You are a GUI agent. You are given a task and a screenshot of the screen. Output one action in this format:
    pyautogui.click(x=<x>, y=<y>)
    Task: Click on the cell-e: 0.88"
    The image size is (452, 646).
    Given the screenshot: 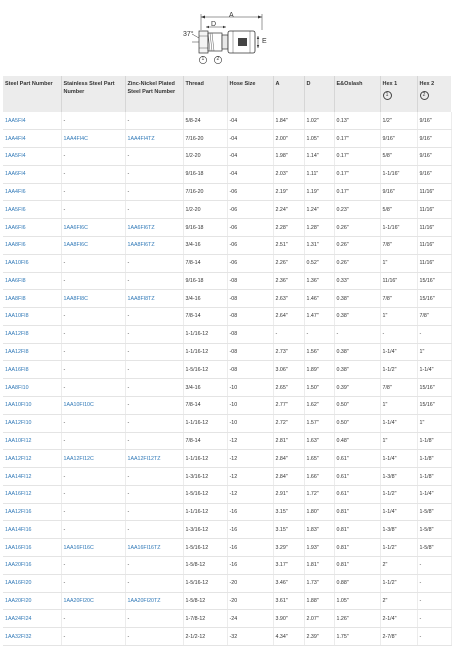 What is the action you would take?
    pyautogui.click(x=357, y=583)
    